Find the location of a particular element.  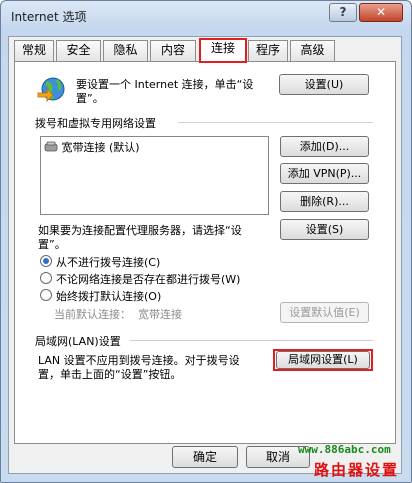

proxy-text-line1: 如果要为连接配置代理服务器，请选择“设 is located at coordinates (140, 230).